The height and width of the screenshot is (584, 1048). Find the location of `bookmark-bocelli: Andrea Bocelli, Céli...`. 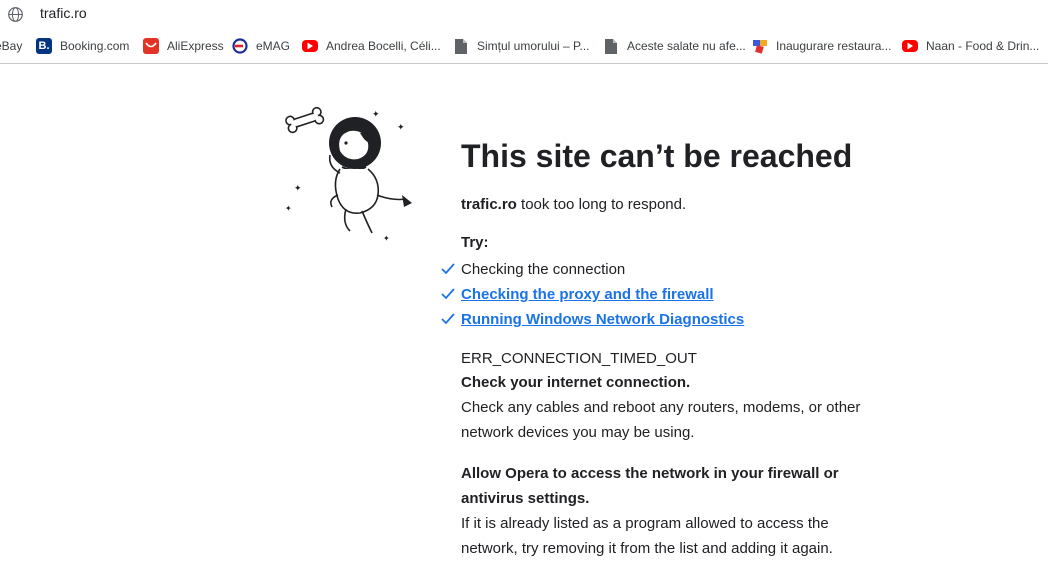

bookmark-bocelli: Andrea Bocelli, Céli... is located at coordinates (371, 46).